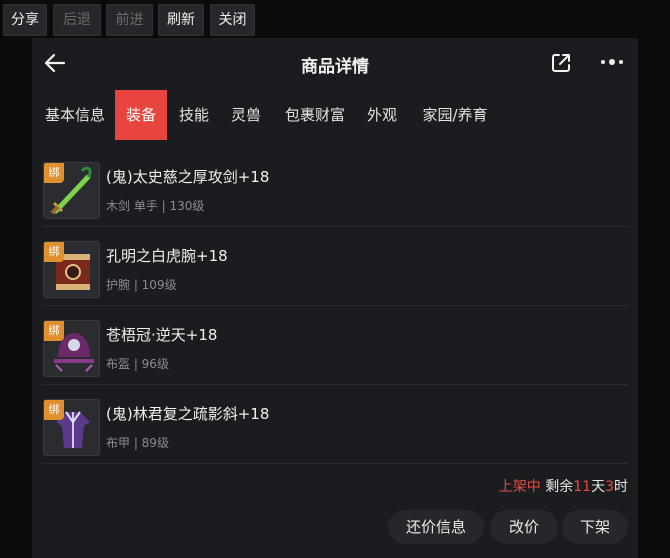  What do you see at coordinates (141, 285) in the screenshot?
I see `item-meta: 护腕 | 109级` at bounding box center [141, 285].